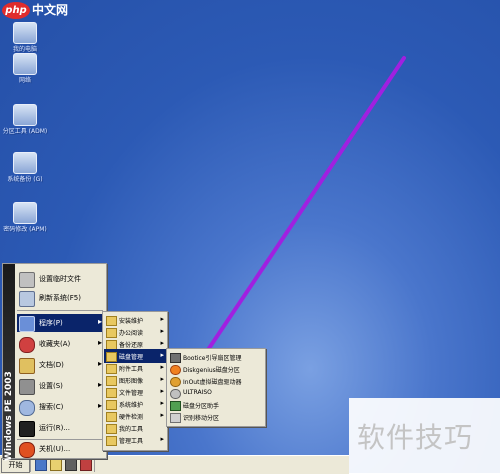 The height and width of the screenshot is (474, 500). I want to click on removable-disk-icon, so click(175, 418).